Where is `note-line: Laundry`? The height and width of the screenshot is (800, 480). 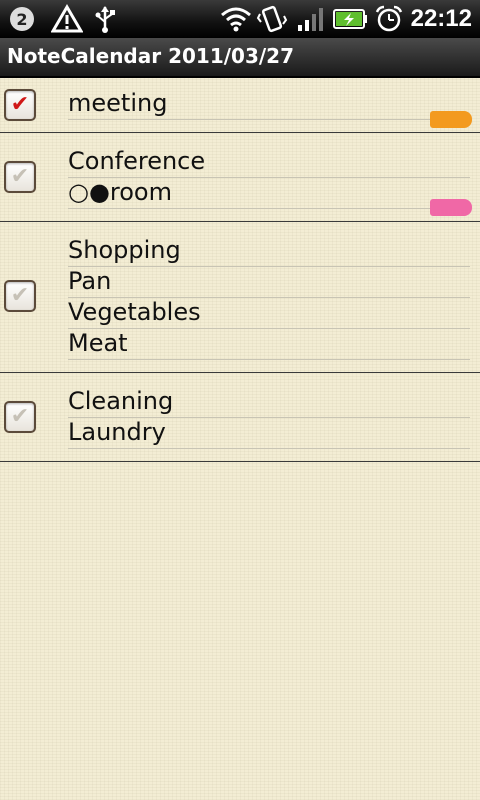 note-line: Laundry is located at coordinates (269, 433).